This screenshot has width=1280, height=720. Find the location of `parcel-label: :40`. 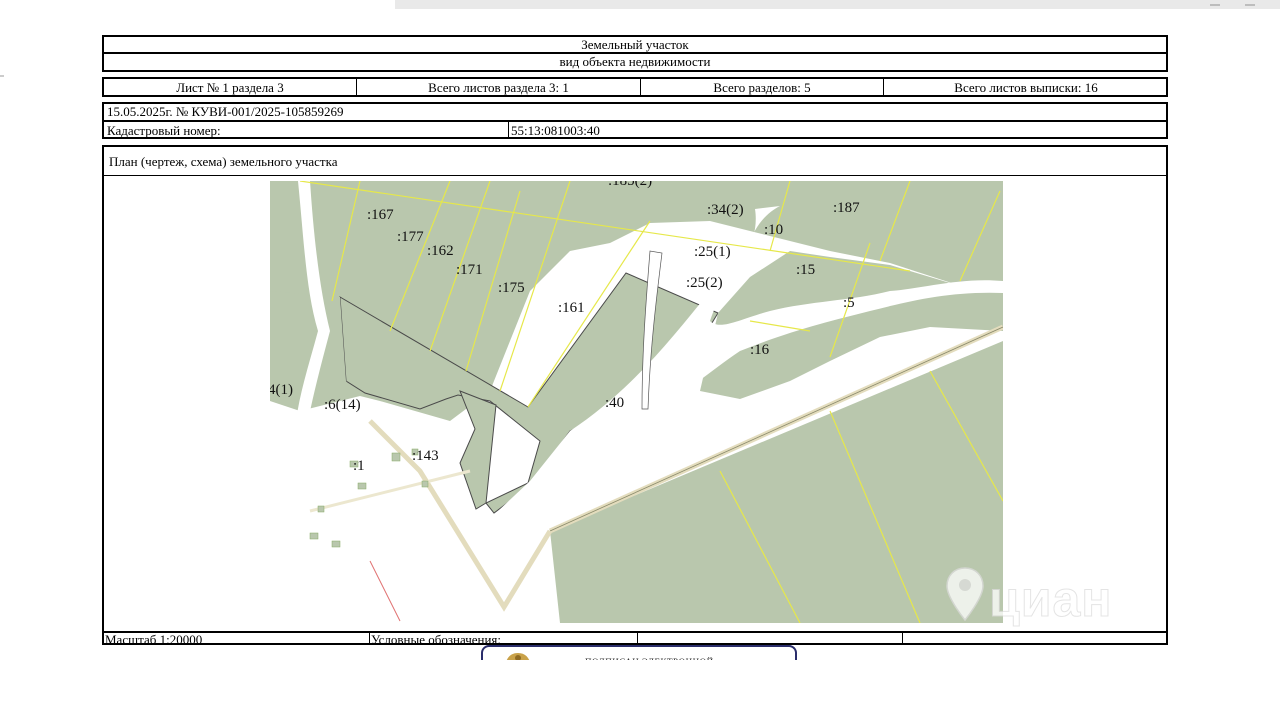

parcel-label: :40 is located at coordinates (614, 403).